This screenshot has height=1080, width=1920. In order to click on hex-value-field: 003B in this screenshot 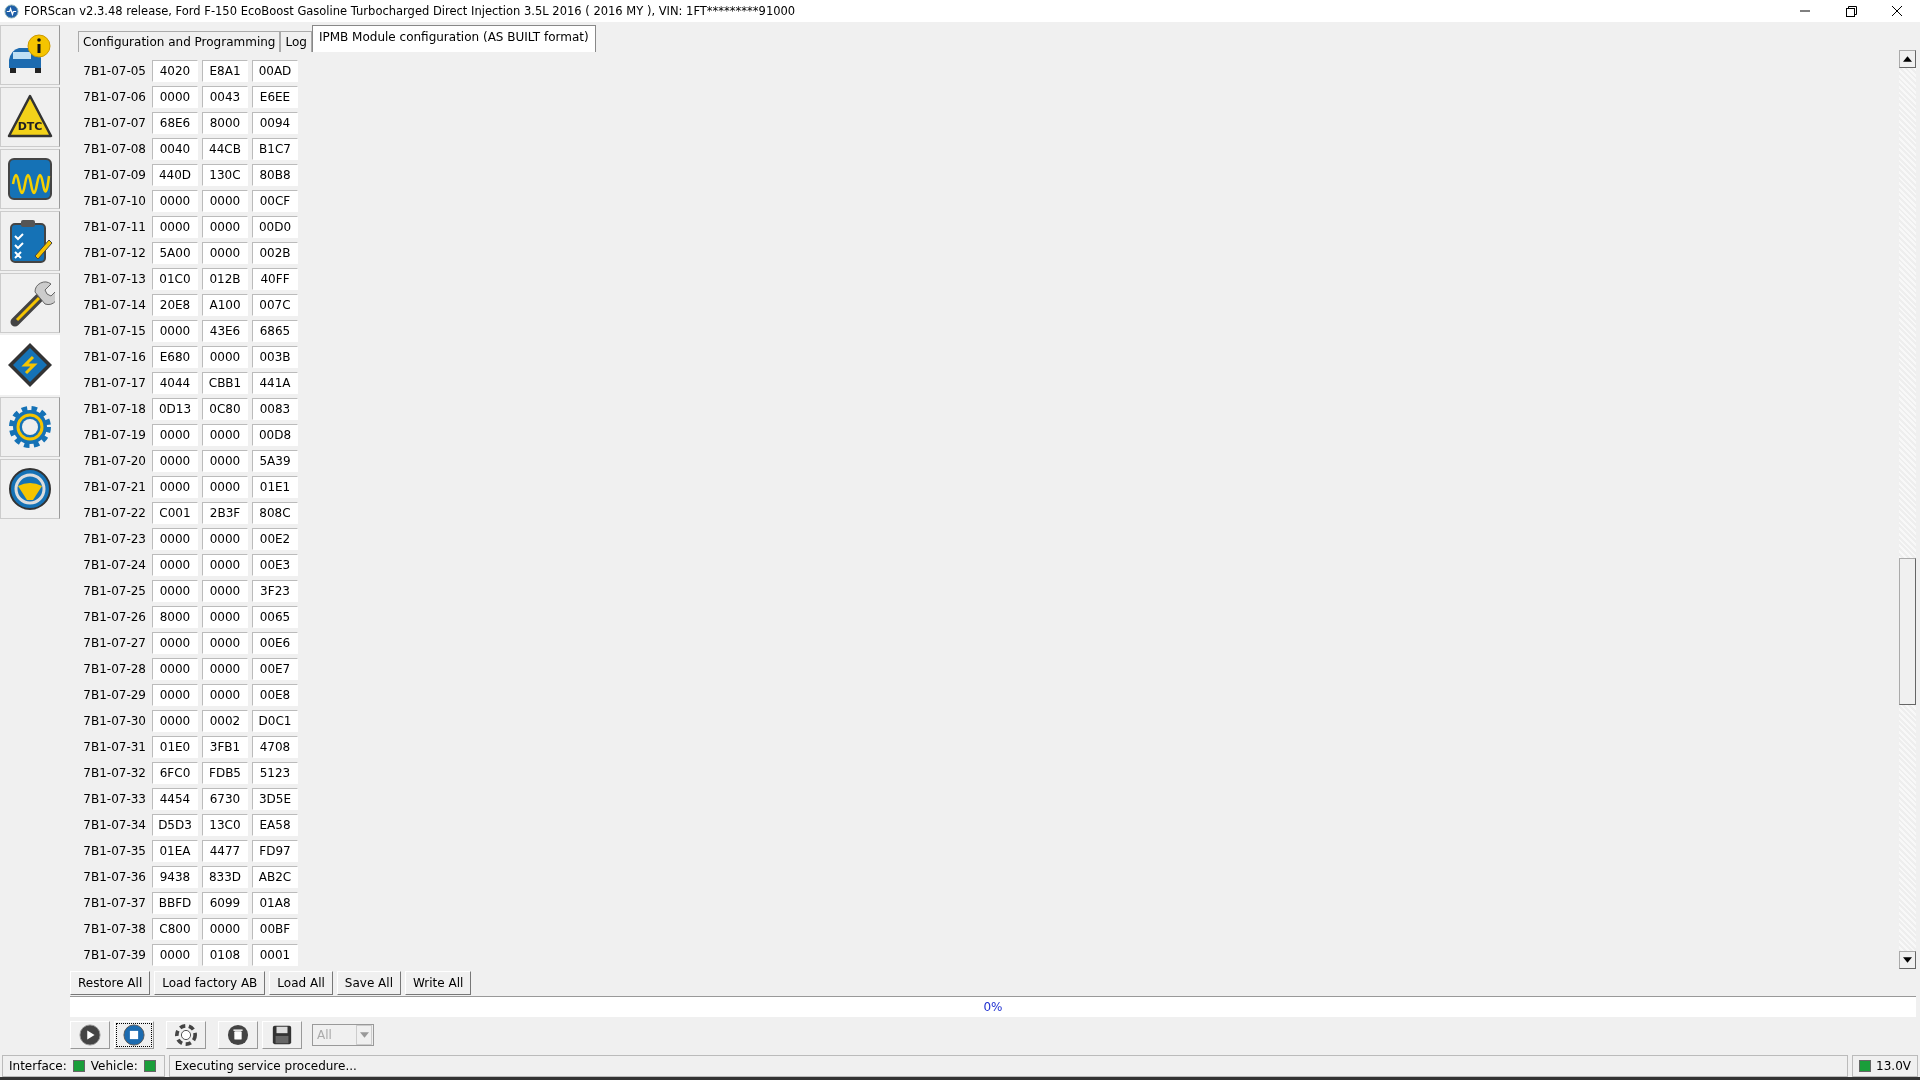, I will do `click(275, 357)`.